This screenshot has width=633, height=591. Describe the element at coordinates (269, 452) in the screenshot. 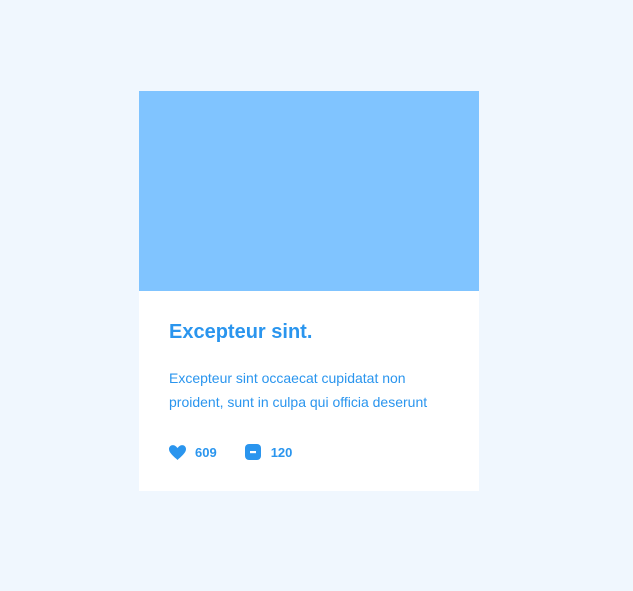

I see `comment-button: 120` at that location.